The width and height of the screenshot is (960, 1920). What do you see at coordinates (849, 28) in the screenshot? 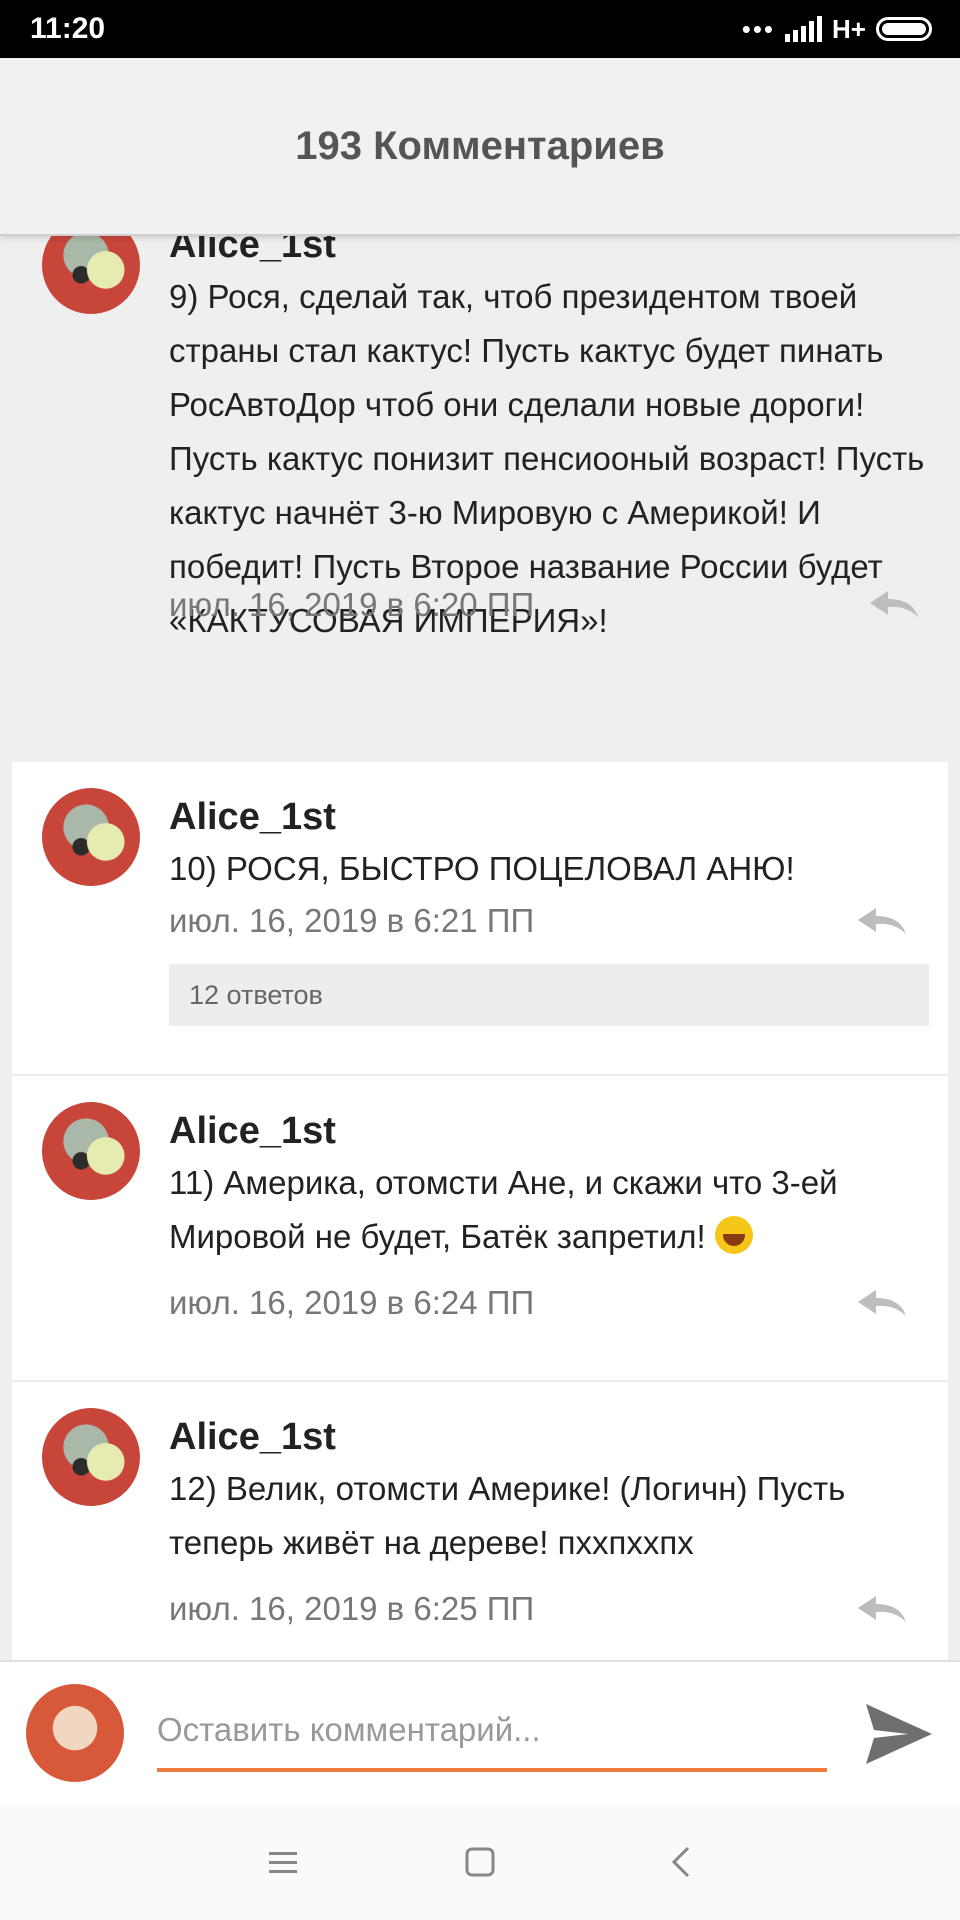
I see `network-type: H+` at bounding box center [849, 28].